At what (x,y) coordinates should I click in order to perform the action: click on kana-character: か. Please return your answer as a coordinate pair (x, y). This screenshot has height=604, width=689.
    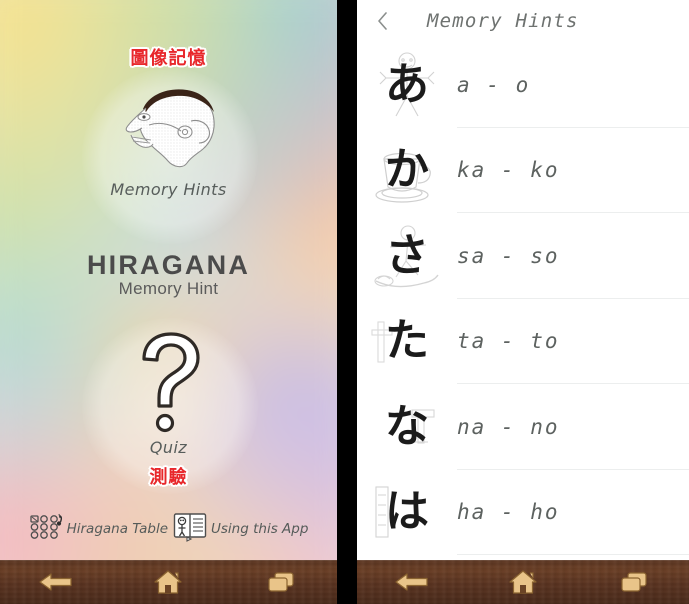
    Looking at the image, I should click on (407, 170).